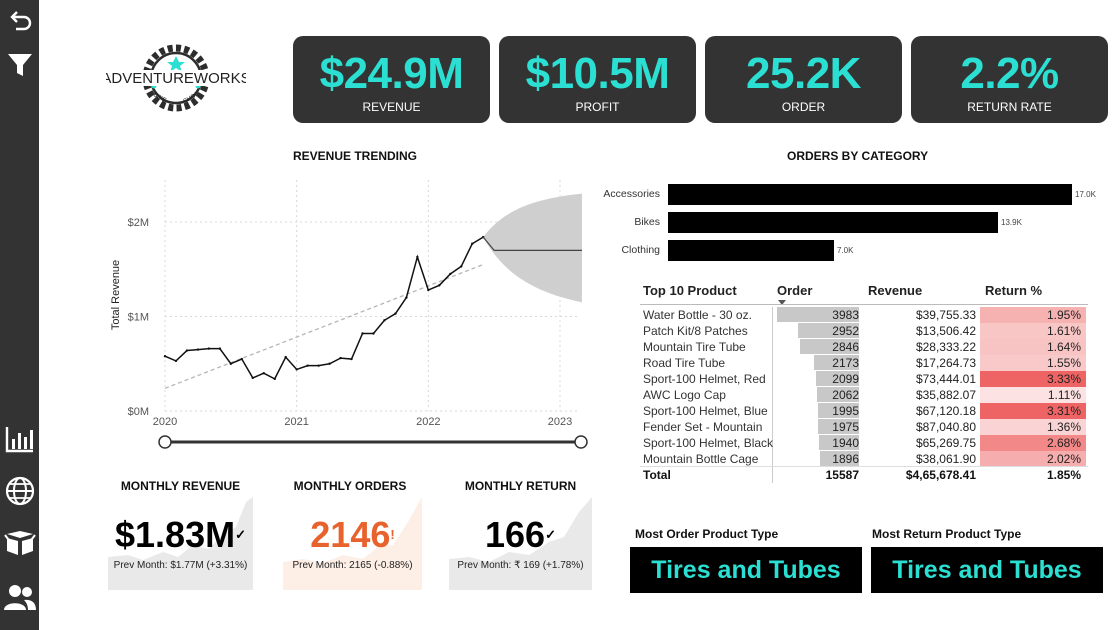 The height and width of the screenshot is (630, 1120). What do you see at coordinates (945, 363) in the screenshot?
I see `revenue-value: $17,264.73` at bounding box center [945, 363].